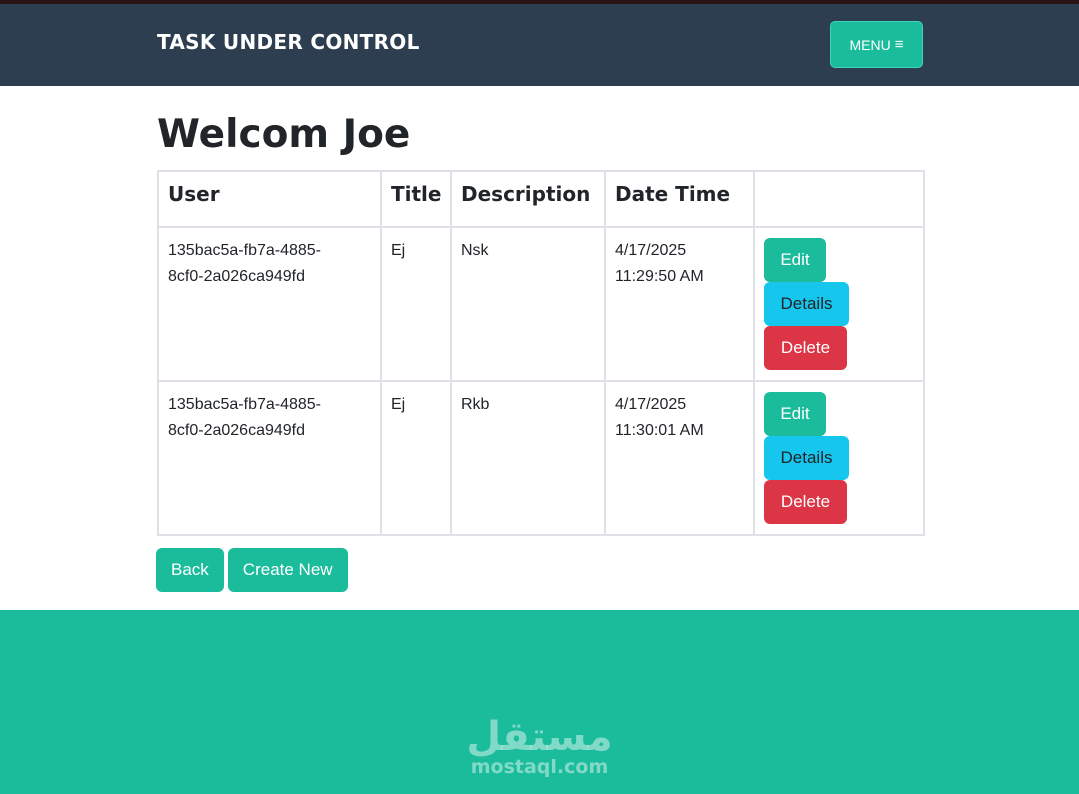 The width and height of the screenshot is (1079, 794). What do you see at coordinates (870, 44) in the screenshot?
I see `menu-label: MENU` at bounding box center [870, 44].